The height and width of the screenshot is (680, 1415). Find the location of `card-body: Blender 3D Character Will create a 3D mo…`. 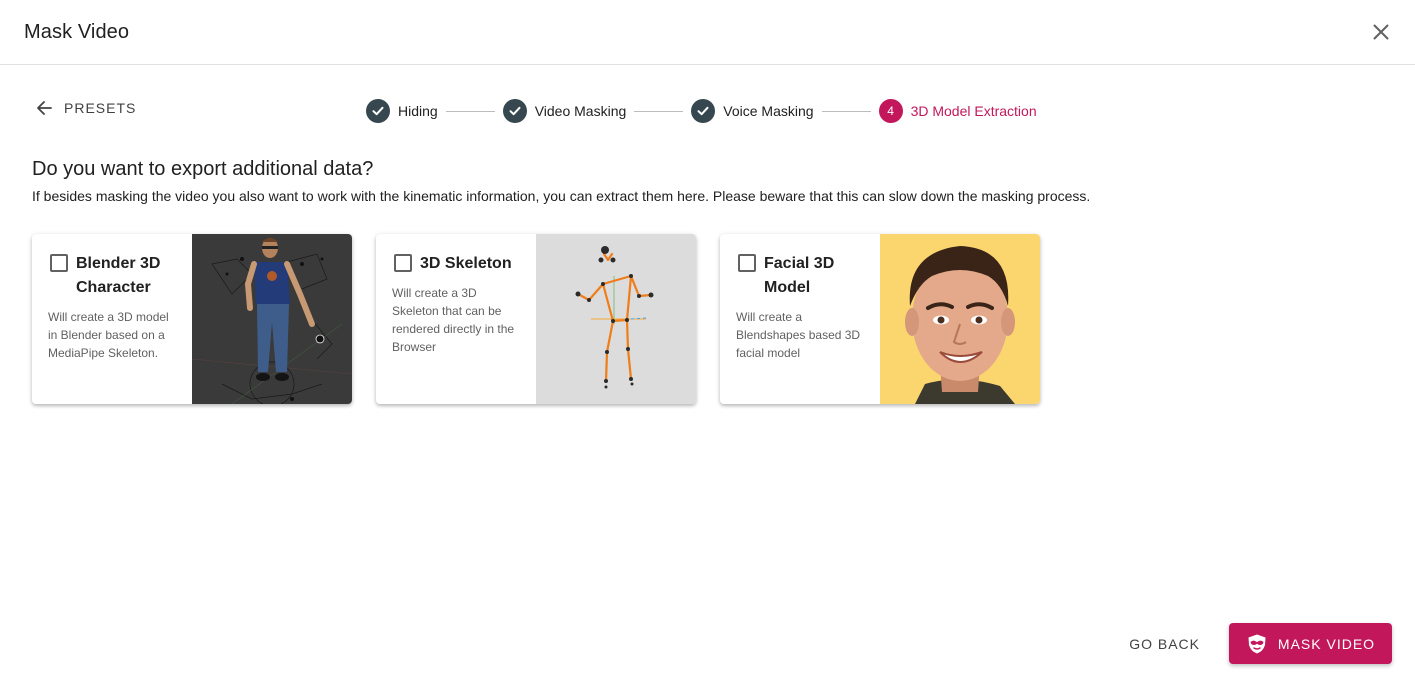

card-body: Blender 3D Character Will create a 3D mo… is located at coordinates (112, 319).